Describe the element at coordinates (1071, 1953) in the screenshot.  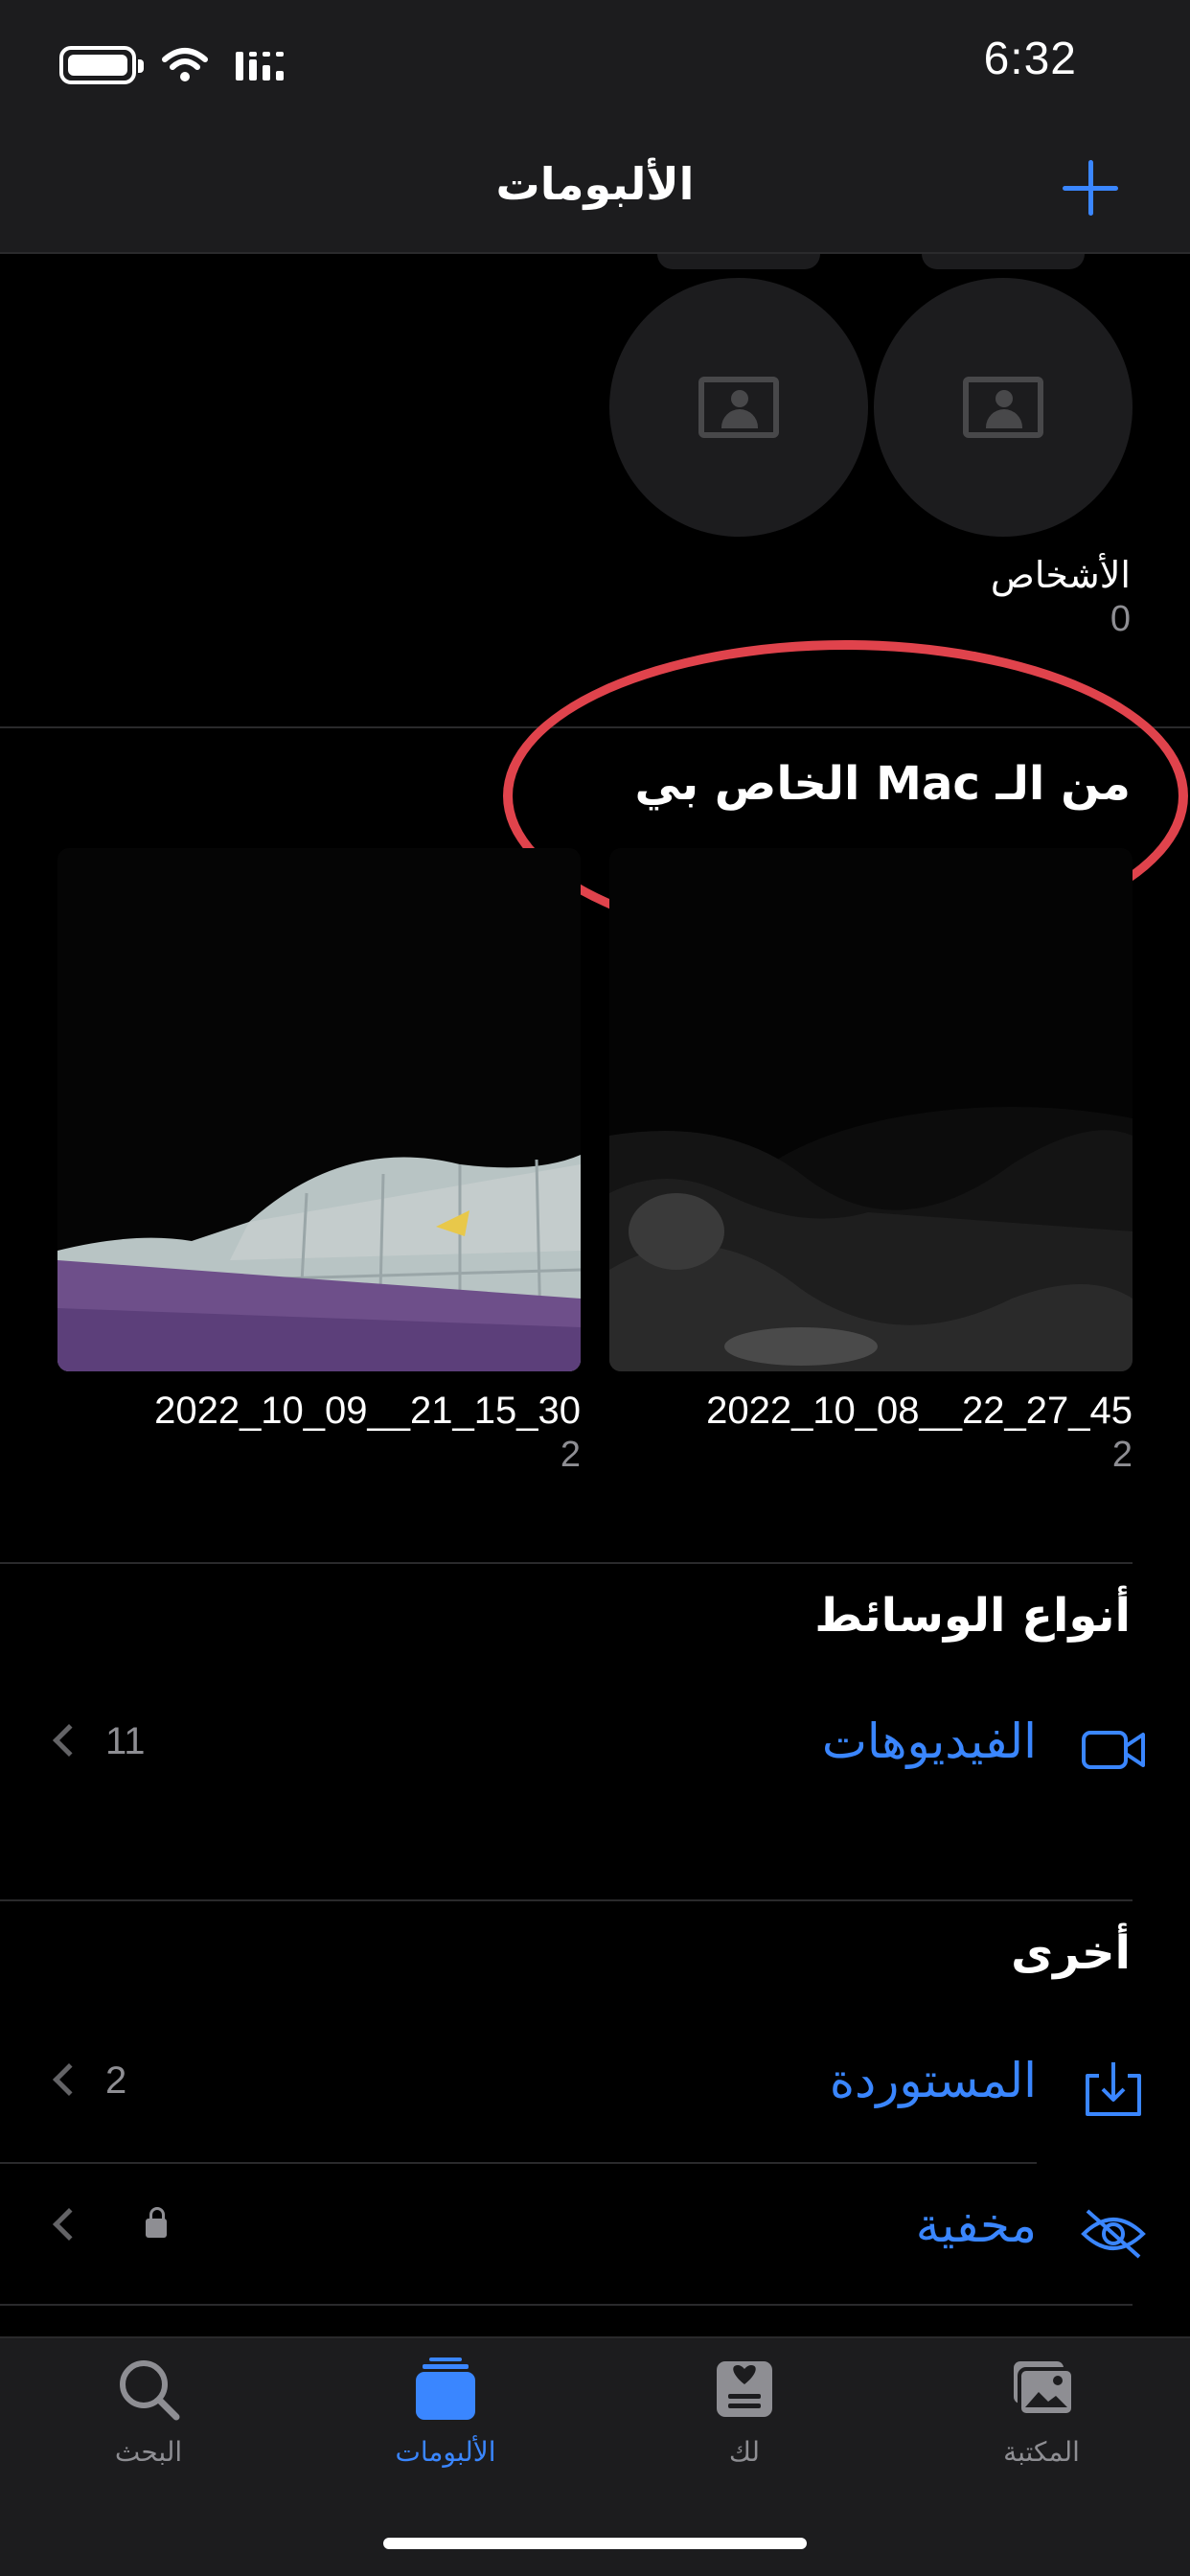
I see `section-title-other: أخرى` at that location.